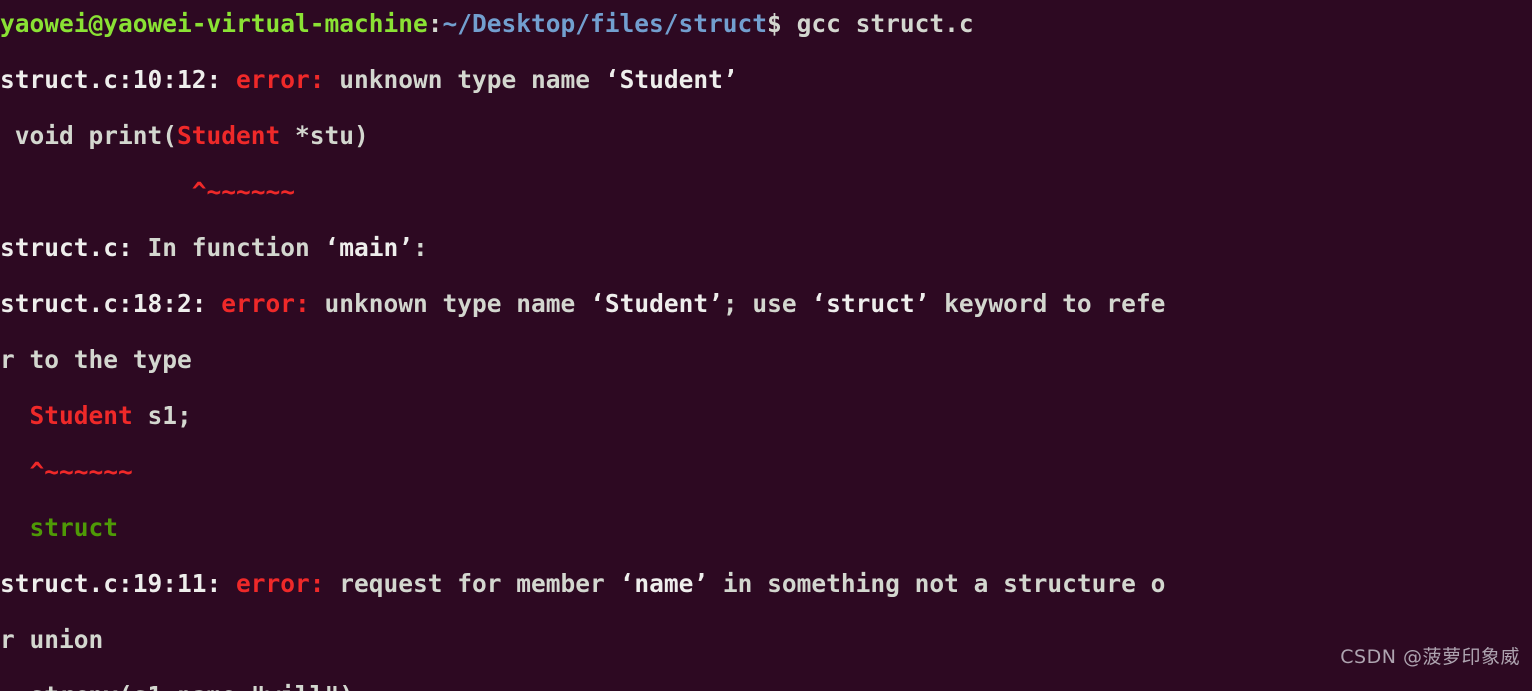  I want to click on source-line-void-print: void print(Student *stu), so click(184, 135).